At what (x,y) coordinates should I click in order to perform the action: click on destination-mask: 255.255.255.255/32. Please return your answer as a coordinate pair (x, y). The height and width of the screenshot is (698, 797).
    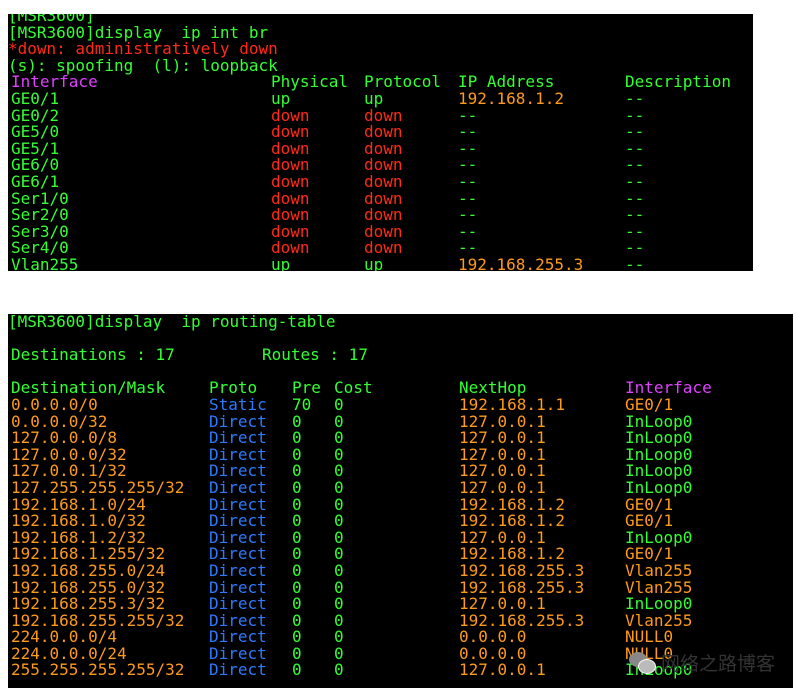
    Looking at the image, I should click on (98, 670).